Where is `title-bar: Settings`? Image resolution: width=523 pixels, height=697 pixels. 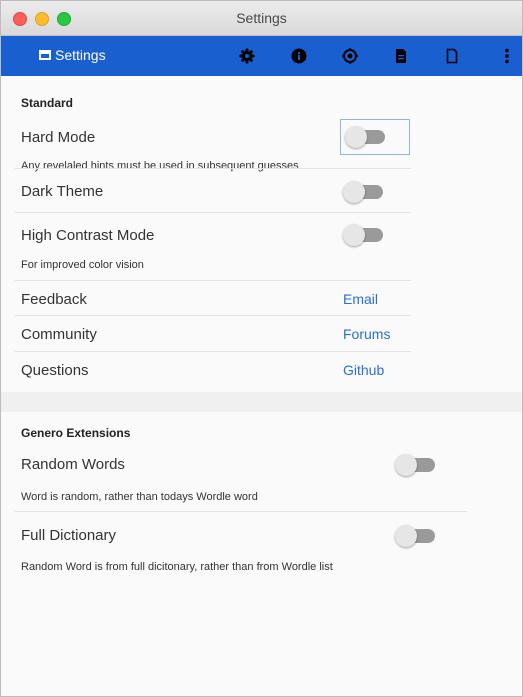 title-bar: Settings is located at coordinates (261, 18).